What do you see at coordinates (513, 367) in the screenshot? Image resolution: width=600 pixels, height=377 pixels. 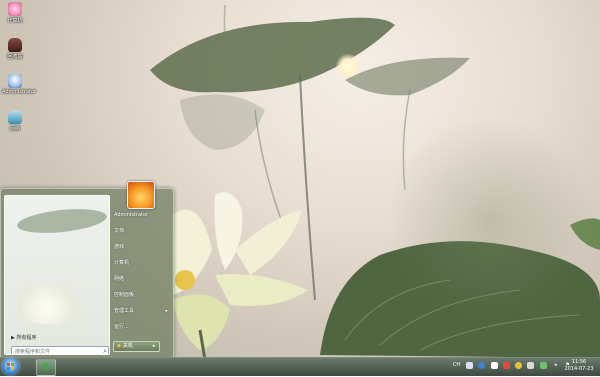 I see `system-tray: CH ◂ ⚑` at bounding box center [513, 367].